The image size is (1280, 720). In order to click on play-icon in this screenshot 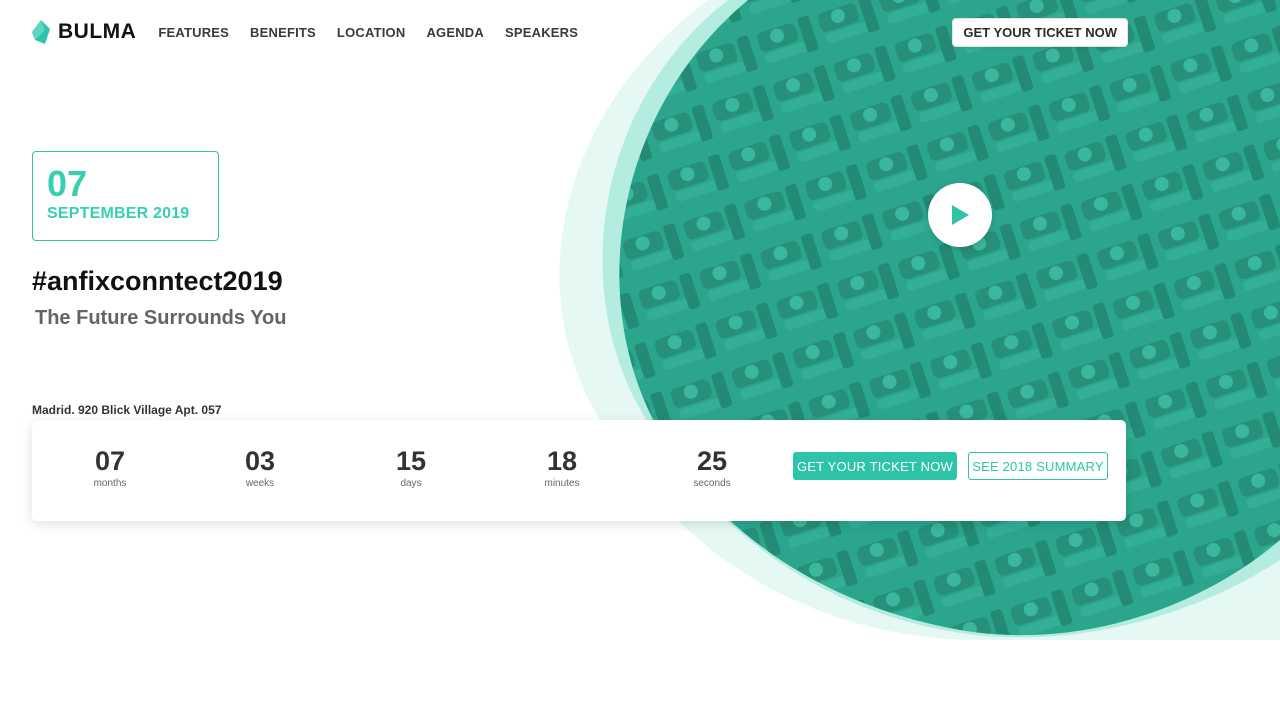, I will do `click(960, 215)`.